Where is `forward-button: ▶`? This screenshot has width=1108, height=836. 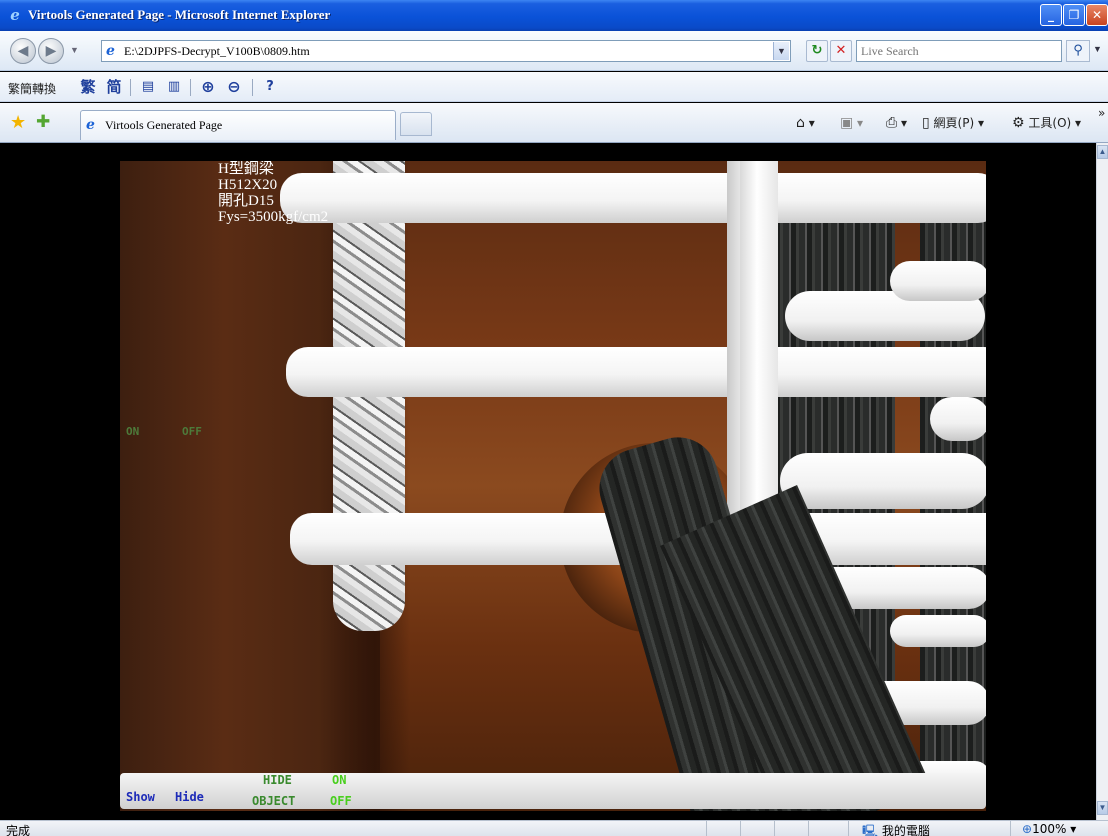 forward-button: ▶ is located at coordinates (51, 51).